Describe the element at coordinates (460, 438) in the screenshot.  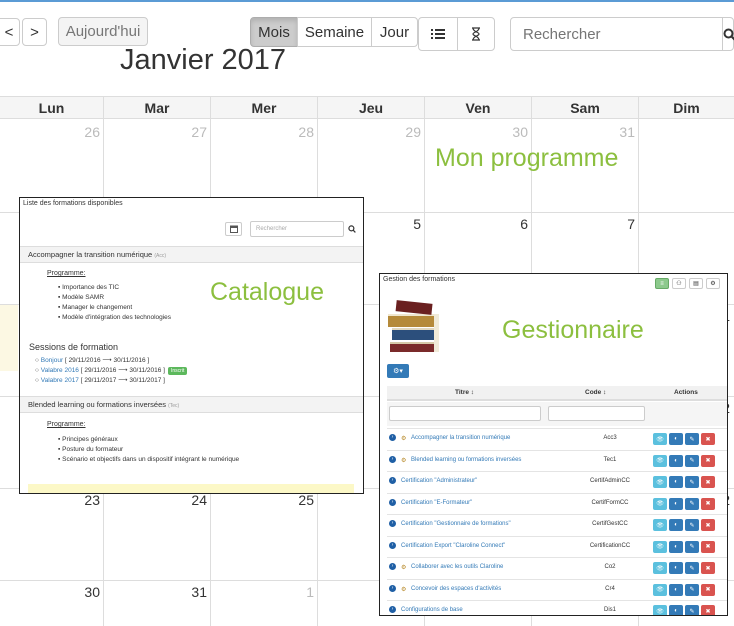
I see `course-title-link: Accompagner la transition numérique` at that location.